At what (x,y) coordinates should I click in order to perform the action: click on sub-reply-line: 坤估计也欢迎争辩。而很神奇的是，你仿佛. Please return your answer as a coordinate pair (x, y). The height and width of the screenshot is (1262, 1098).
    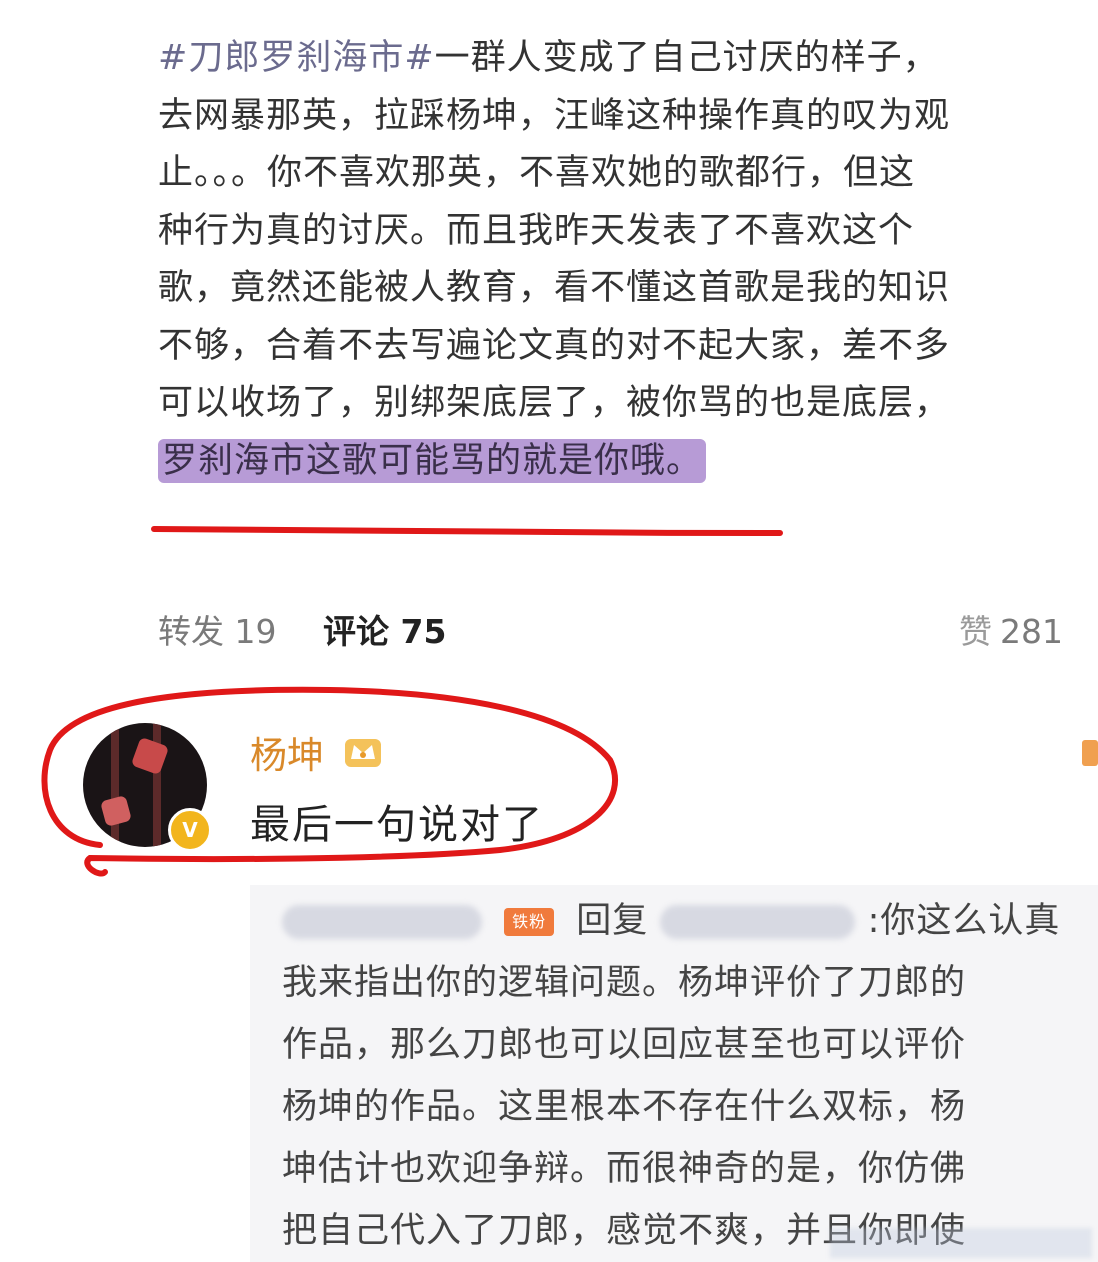
    Looking at the image, I should click on (624, 1169).